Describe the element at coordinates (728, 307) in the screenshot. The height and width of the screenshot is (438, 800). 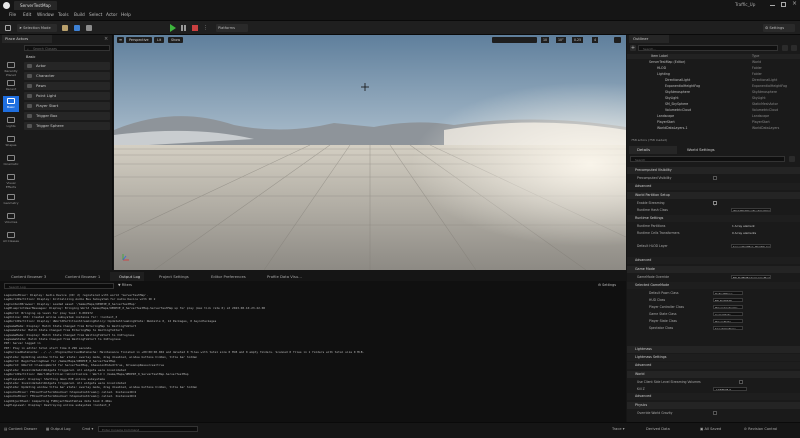
I see `player-controller-dropdown: PlayerController` at that location.